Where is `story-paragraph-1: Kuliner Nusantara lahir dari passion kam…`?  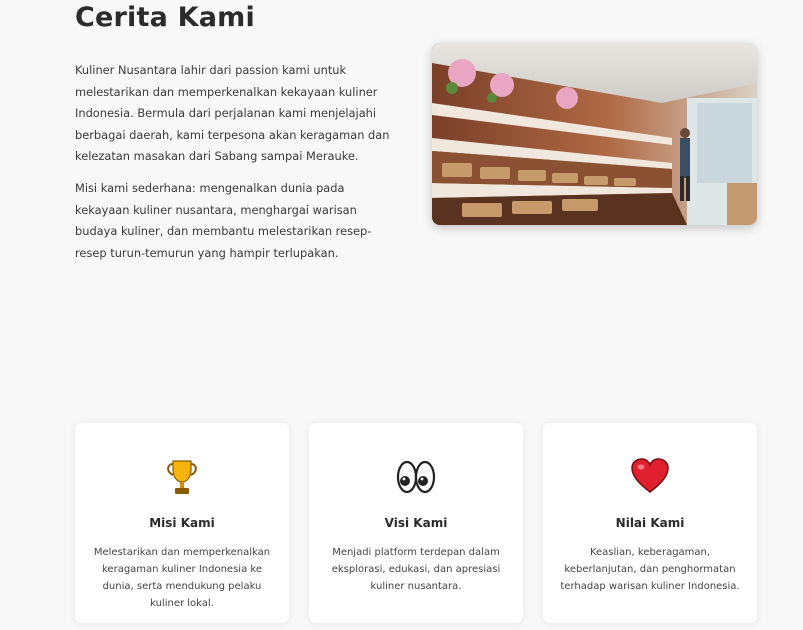
story-paragraph-1: Kuliner Nusantara lahir dari passion kam… is located at coordinates (232, 113).